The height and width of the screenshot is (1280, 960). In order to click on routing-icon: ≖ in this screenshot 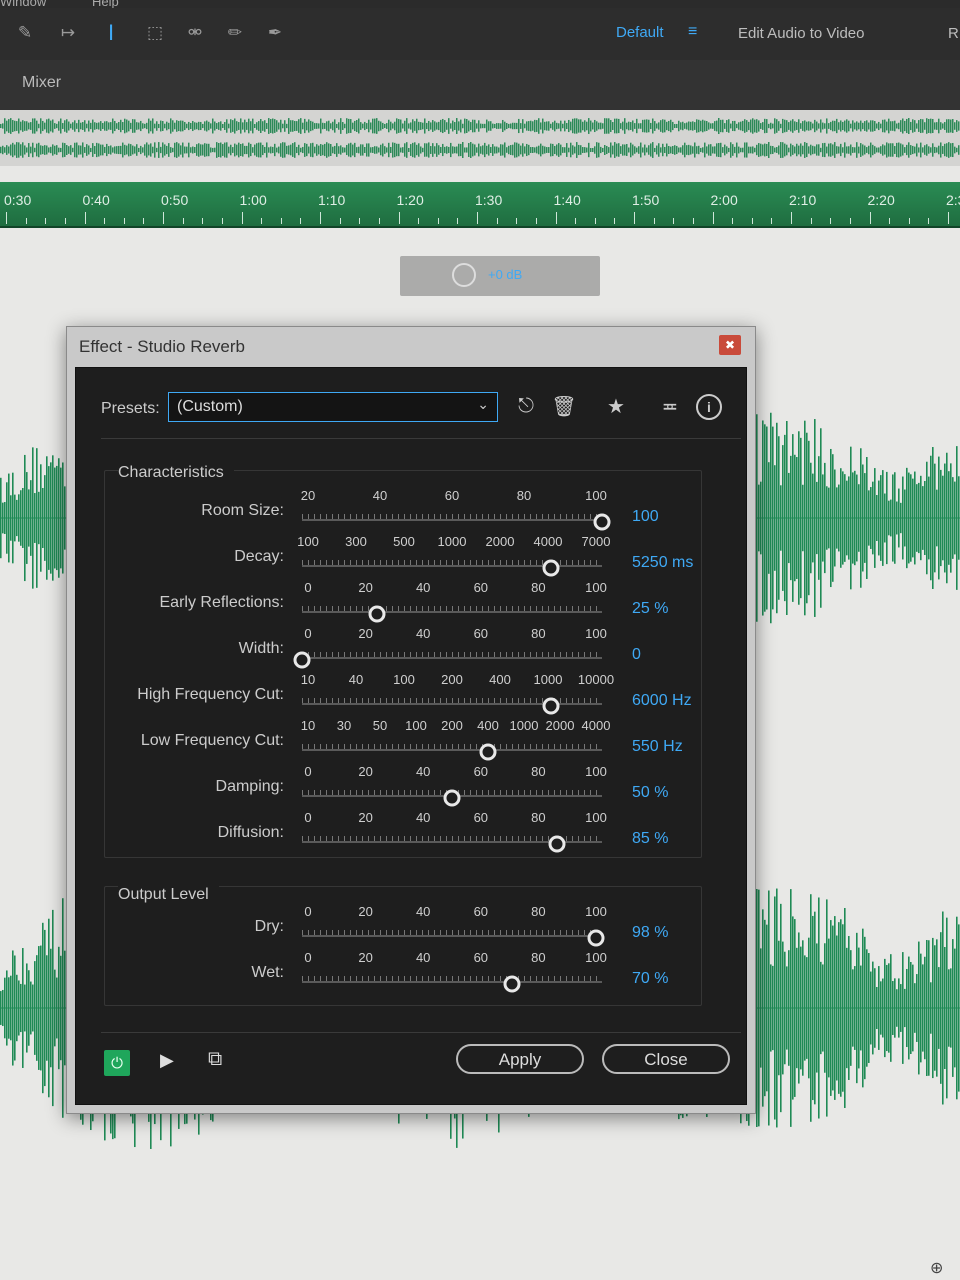, I will do `click(670, 406)`.